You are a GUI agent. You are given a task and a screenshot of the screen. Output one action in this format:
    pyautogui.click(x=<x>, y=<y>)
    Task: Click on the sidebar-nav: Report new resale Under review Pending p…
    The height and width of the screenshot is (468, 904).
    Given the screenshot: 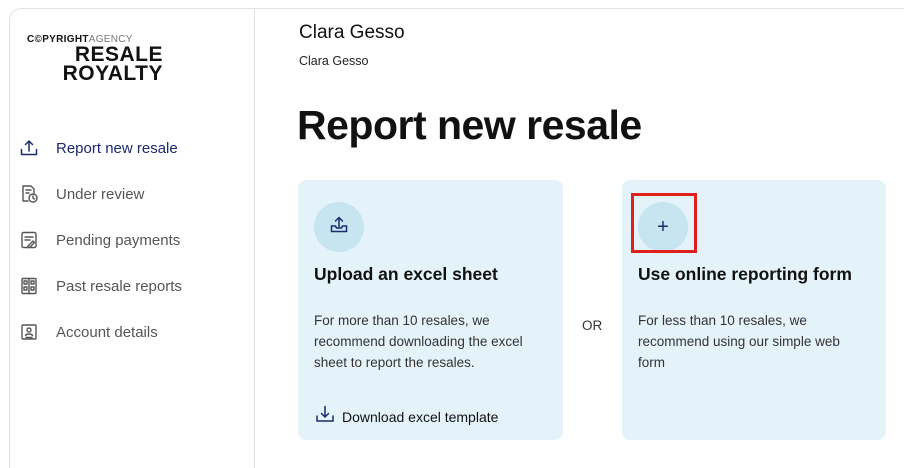 What is the action you would take?
    pyautogui.click(x=100, y=240)
    